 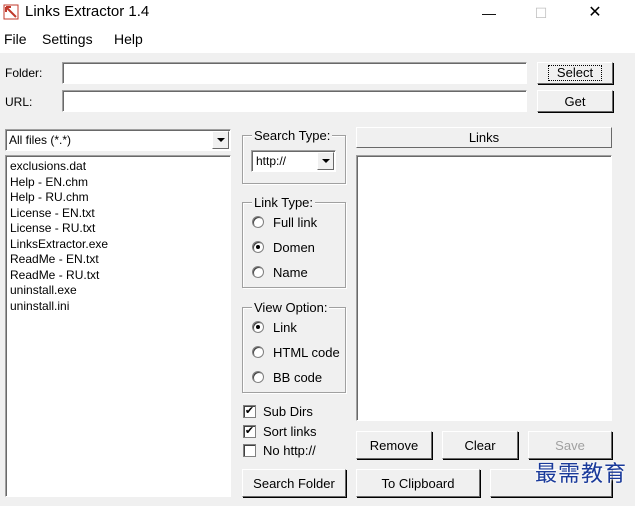 What do you see at coordinates (394, 445) in the screenshot?
I see `remove-button: Remove` at bounding box center [394, 445].